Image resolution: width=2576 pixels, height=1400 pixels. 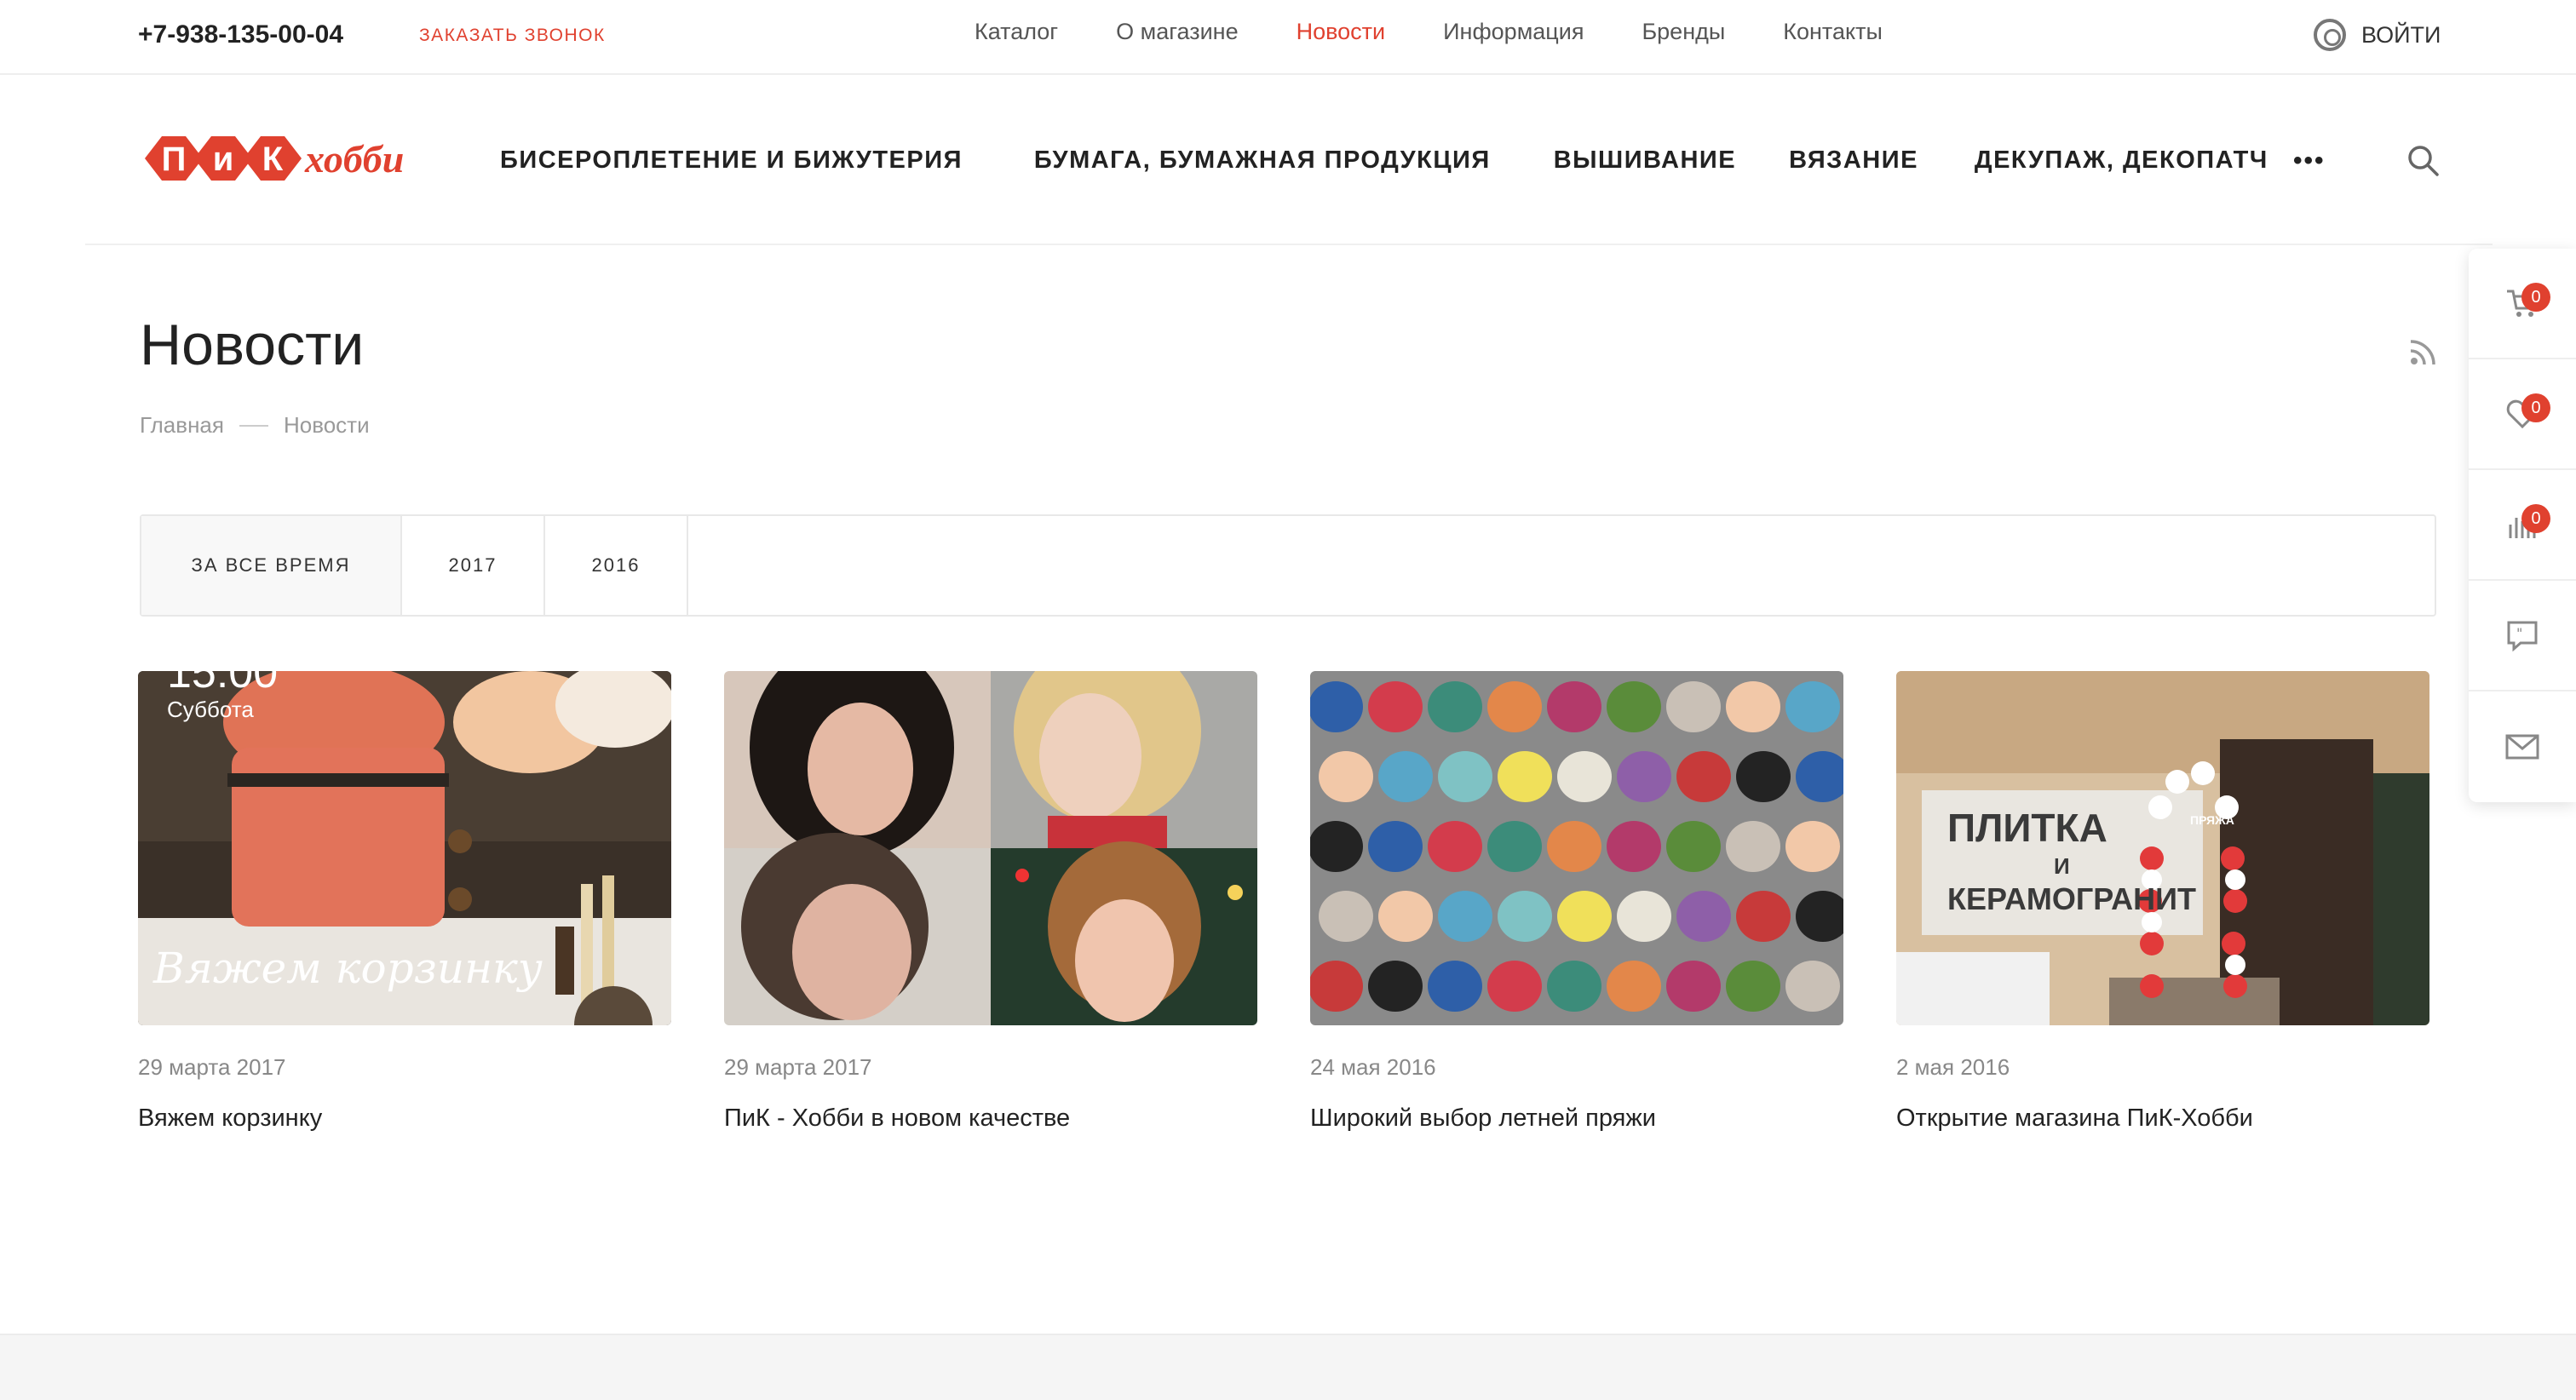 What do you see at coordinates (1288, 565) in the screenshot?
I see `year-filter-tabs: ЗА ВСЕ ВРЕМЯ 2017 2016` at bounding box center [1288, 565].